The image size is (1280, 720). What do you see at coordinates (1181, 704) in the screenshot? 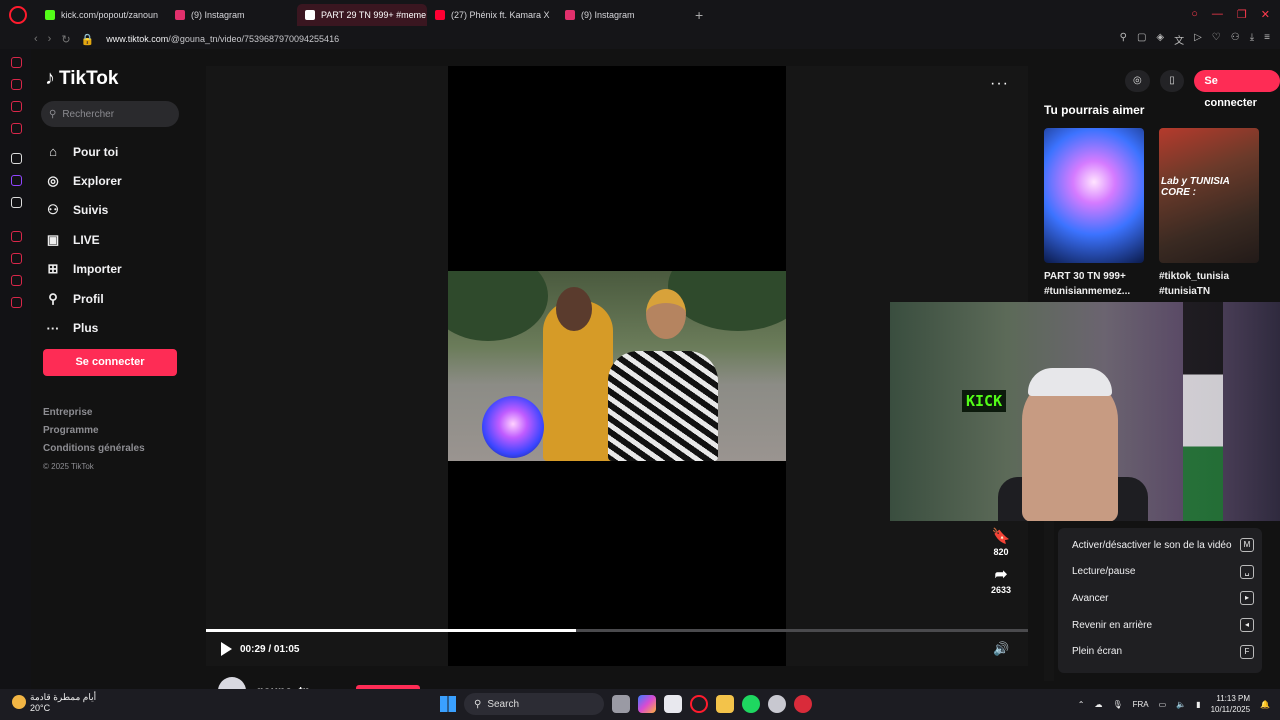
I see `speaker-icon: 🔈` at bounding box center [1181, 704].